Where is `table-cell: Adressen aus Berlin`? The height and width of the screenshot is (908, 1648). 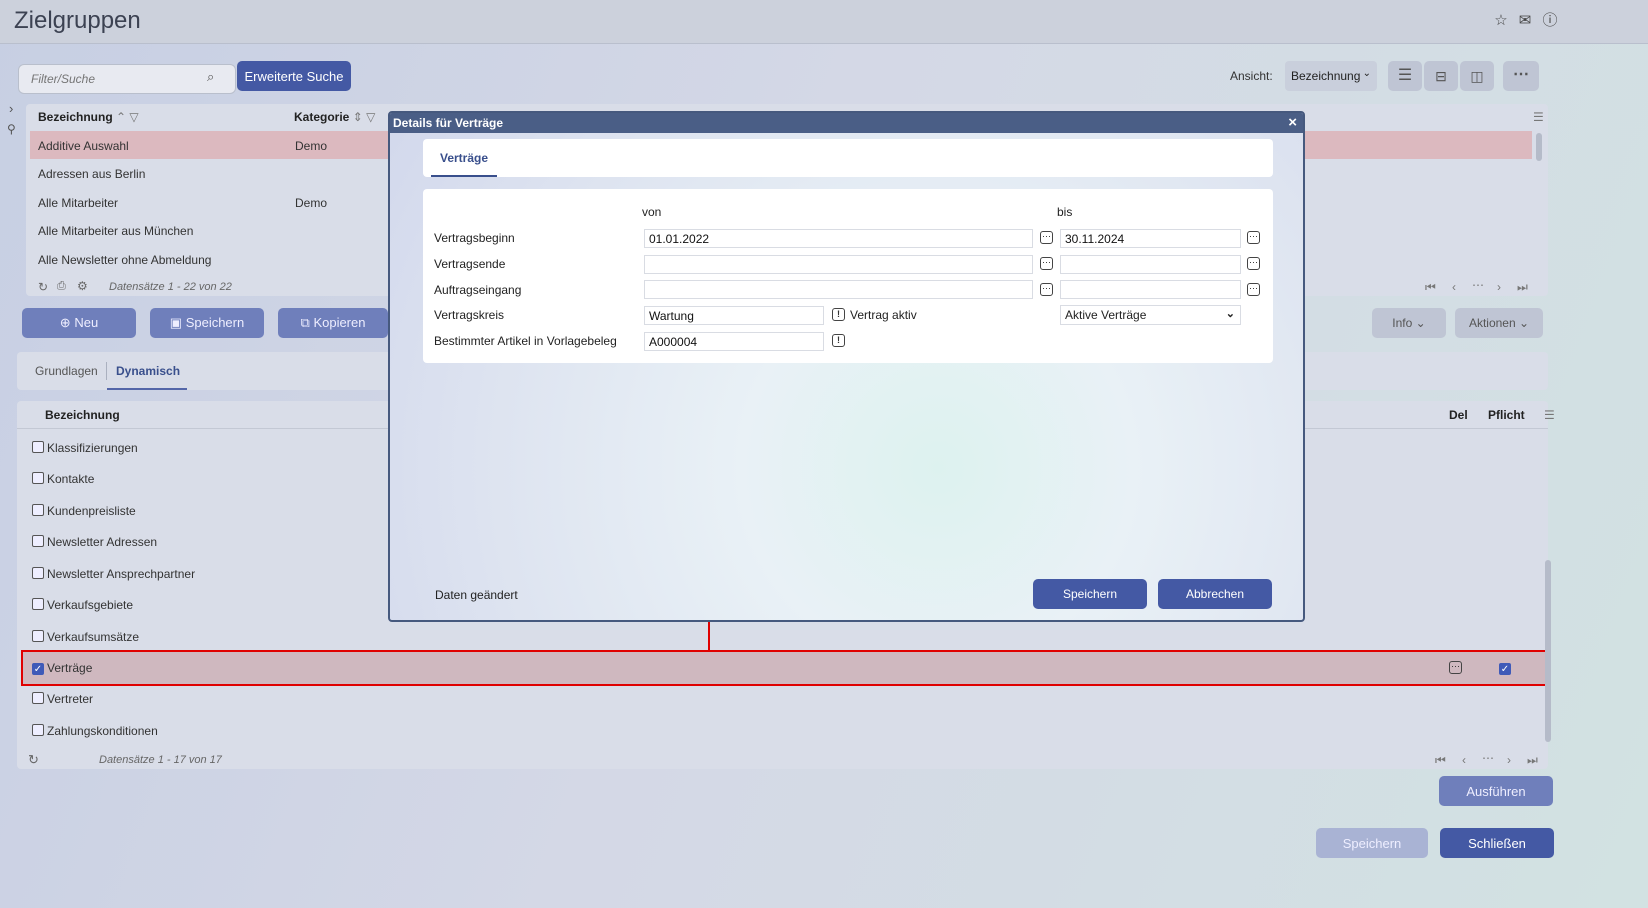
table-cell: Adressen aus Berlin is located at coordinates (91, 174).